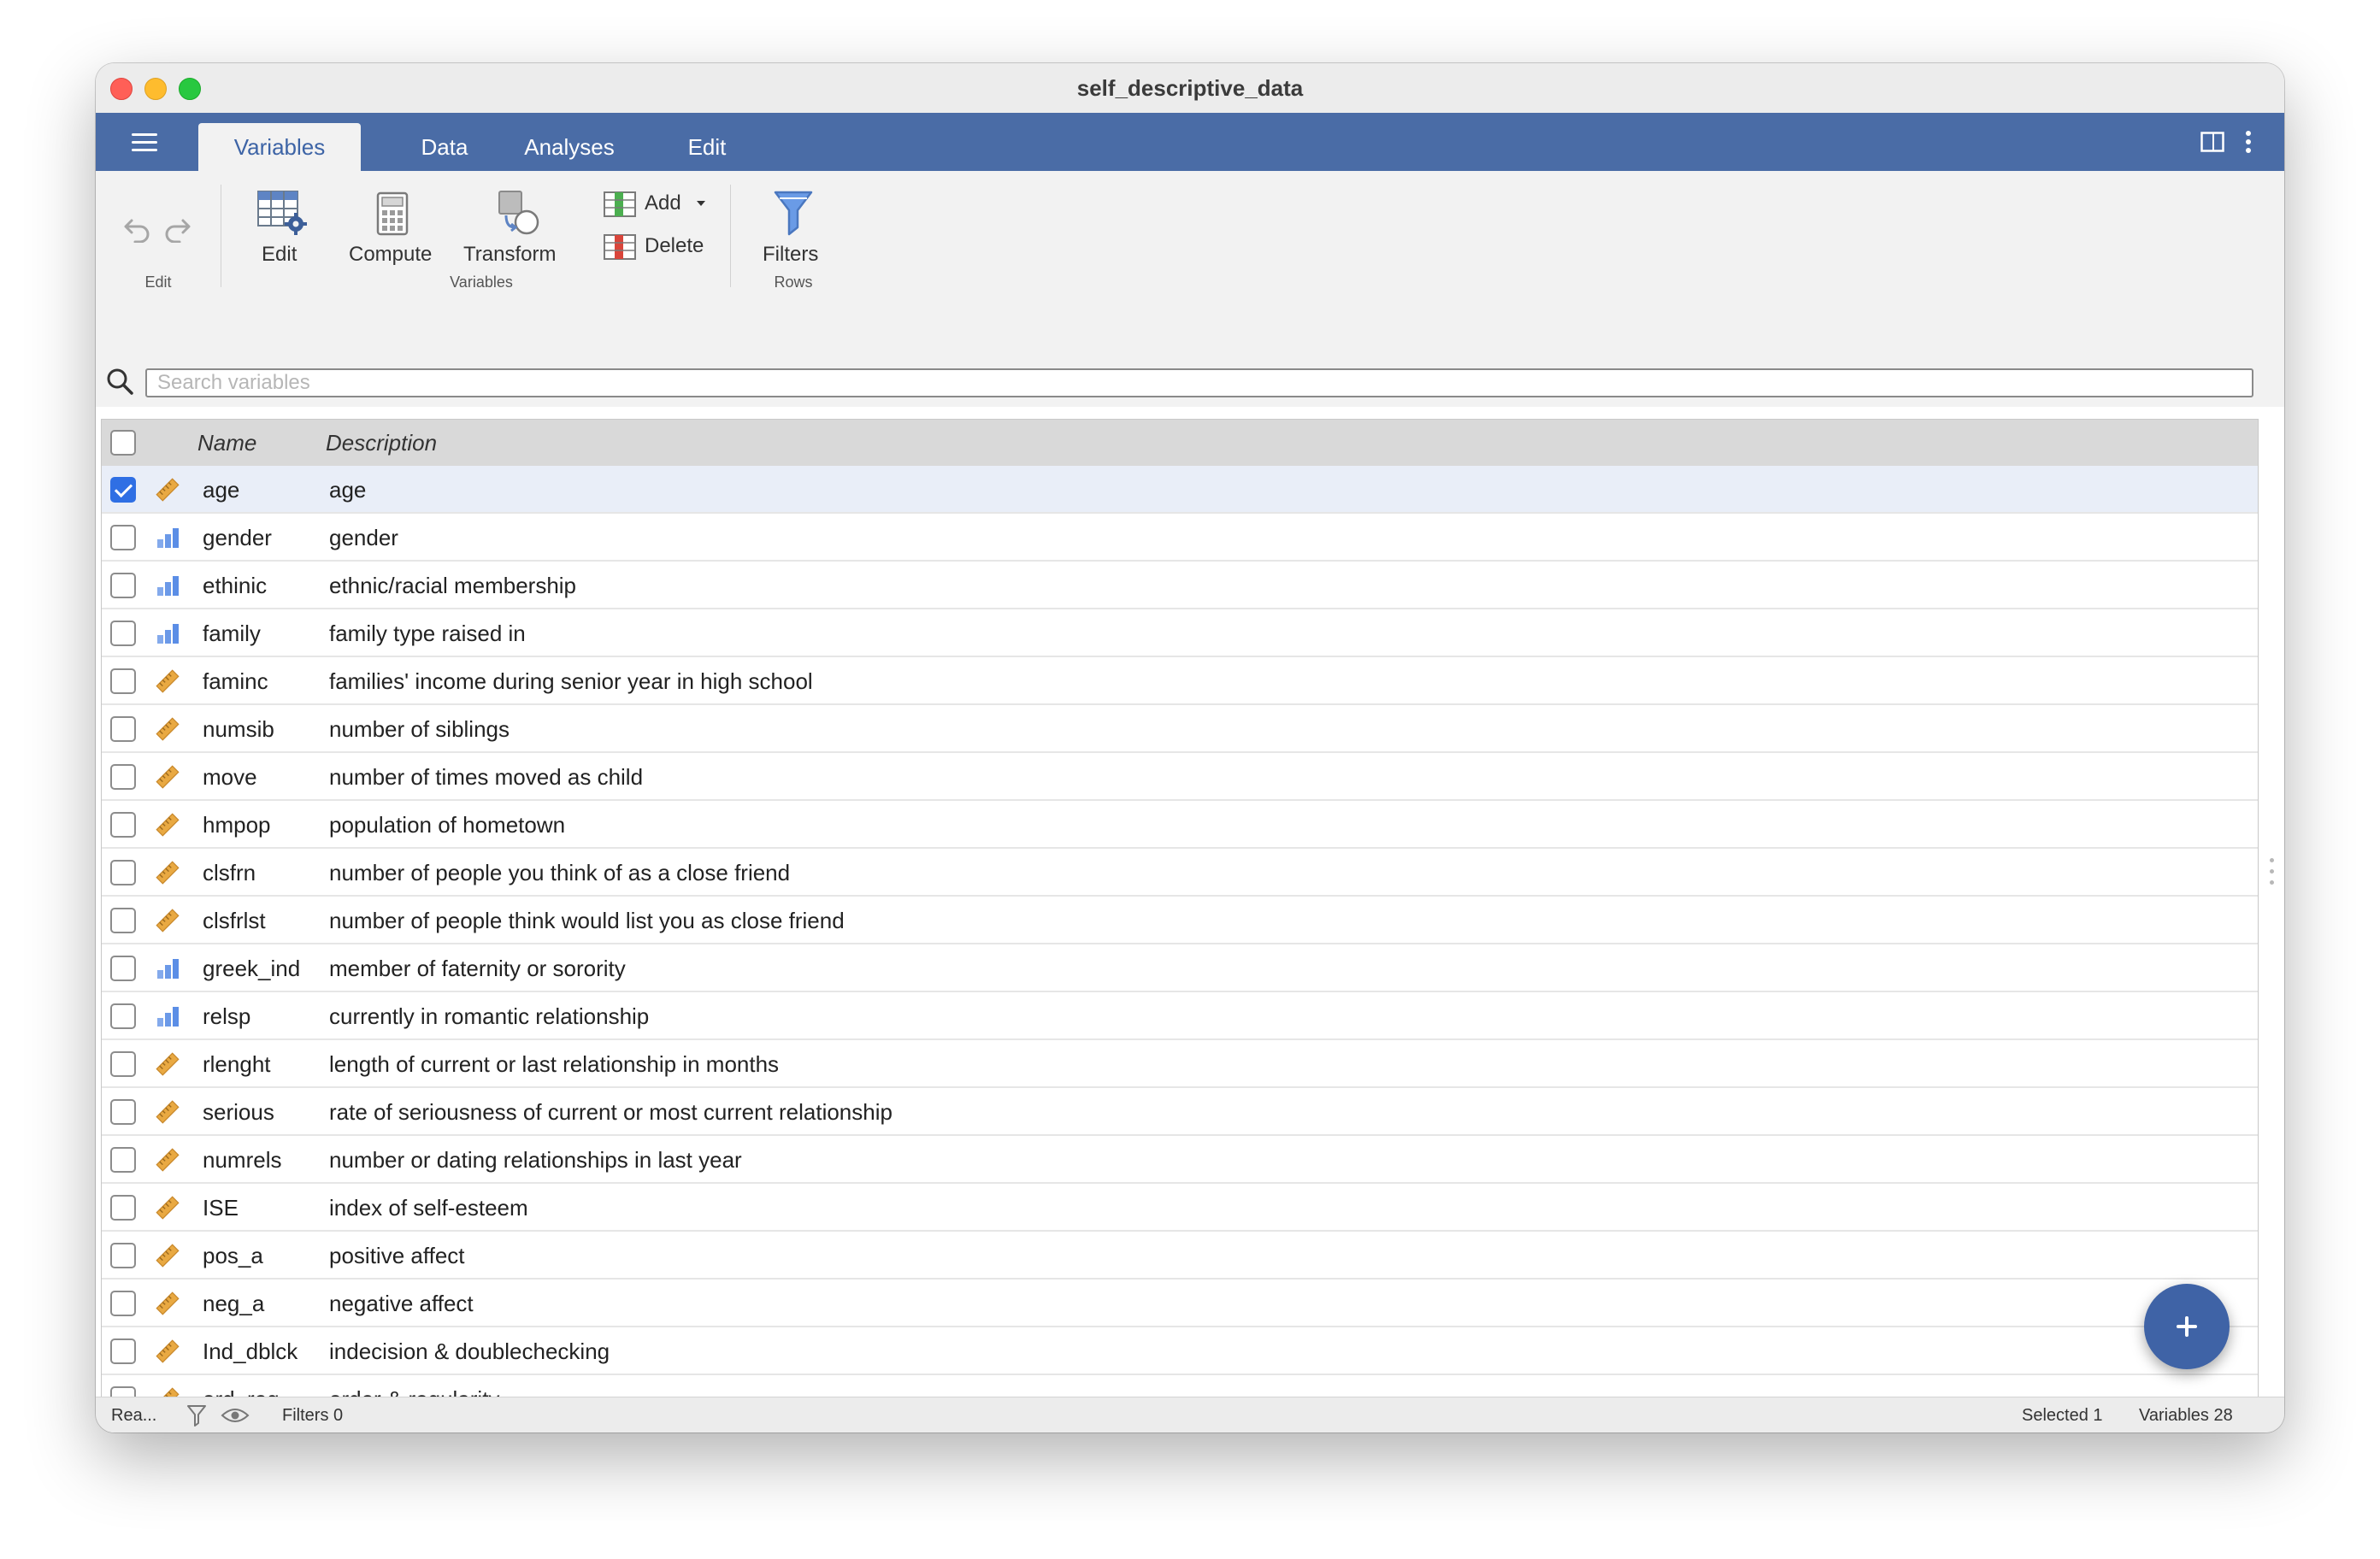 This screenshot has height=1559, width=2380. Describe the element at coordinates (283, 228) in the screenshot. I see `edit-variable-button: Edit` at that location.